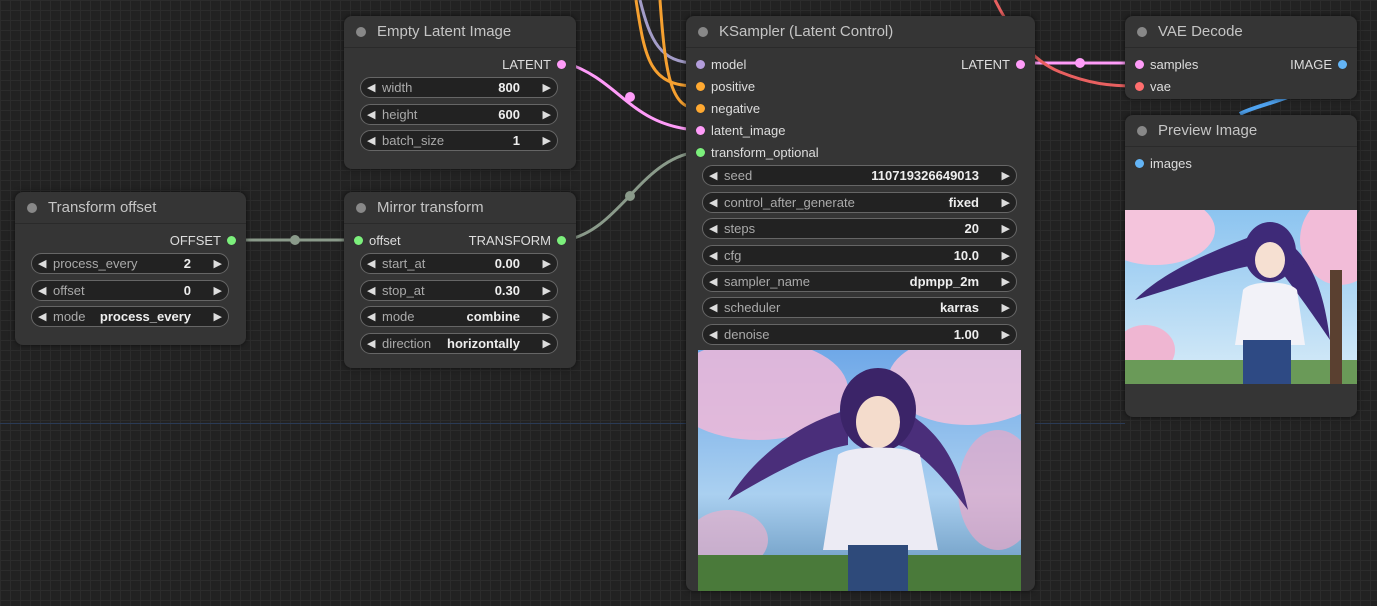 The height and width of the screenshot is (606, 1377). I want to click on widget-height: ◀ height 600 ▶, so click(459, 114).